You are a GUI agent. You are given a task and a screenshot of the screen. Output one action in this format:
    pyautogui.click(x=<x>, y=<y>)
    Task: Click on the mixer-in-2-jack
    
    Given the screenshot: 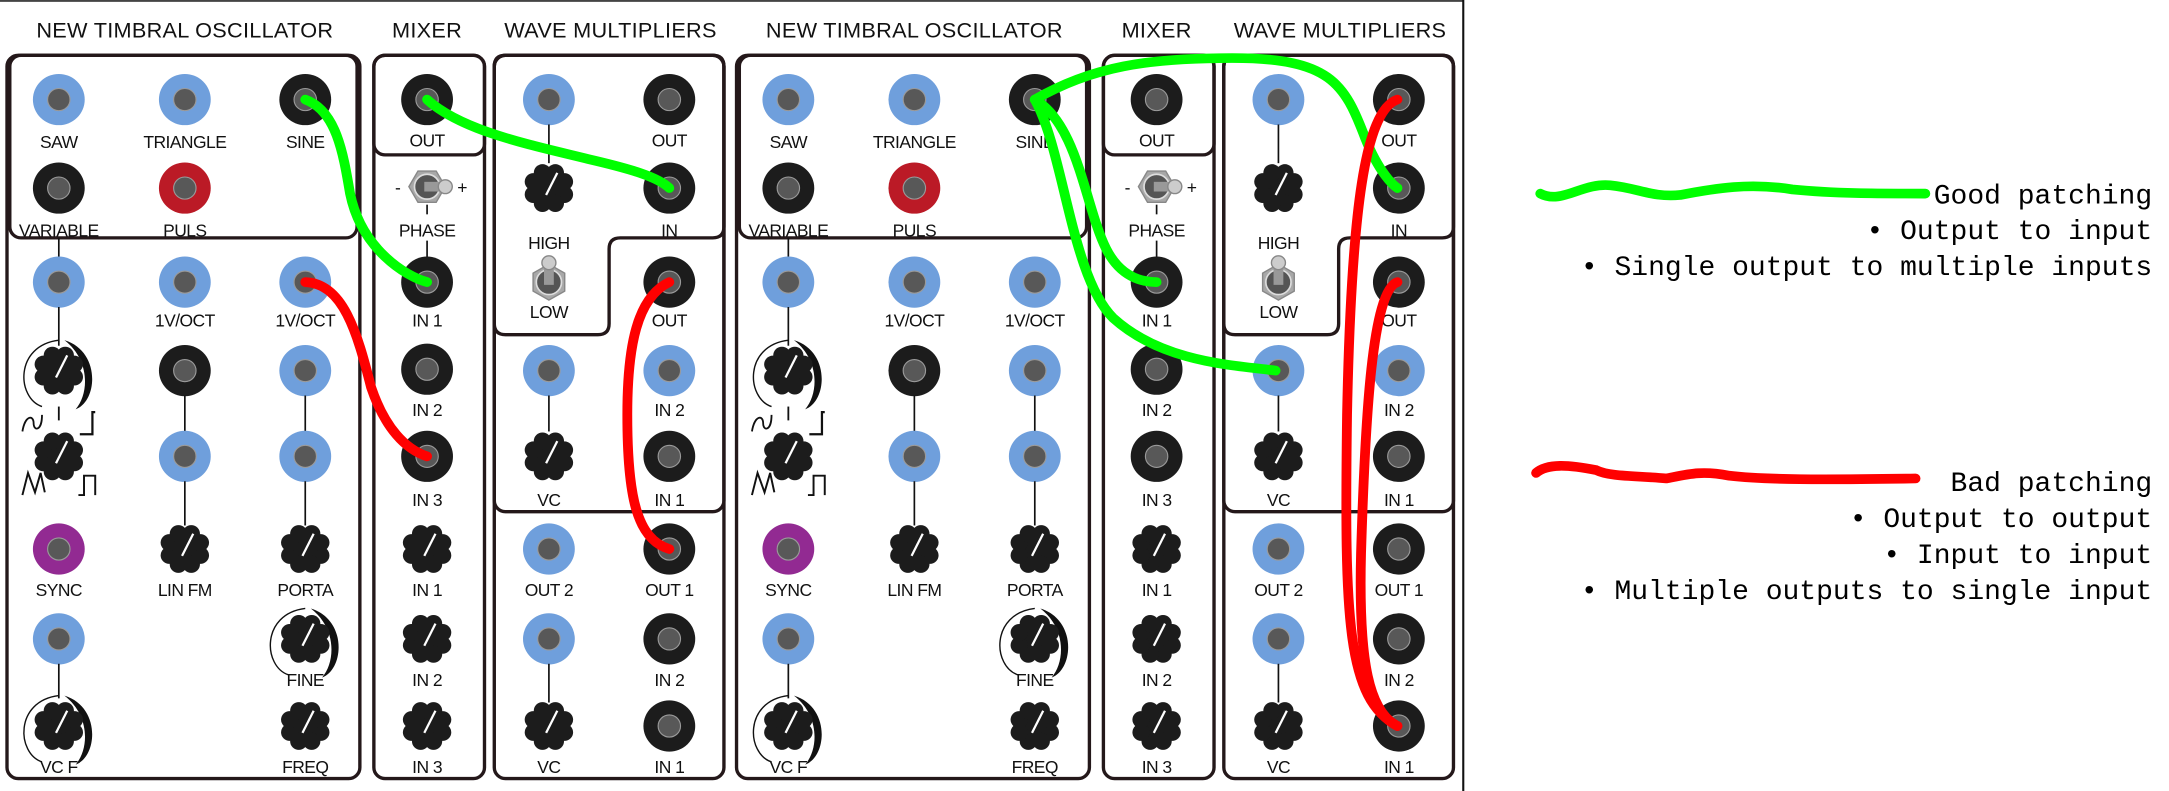 What is the action you would take?
    pyautogui.click(x=427, y=369)
    